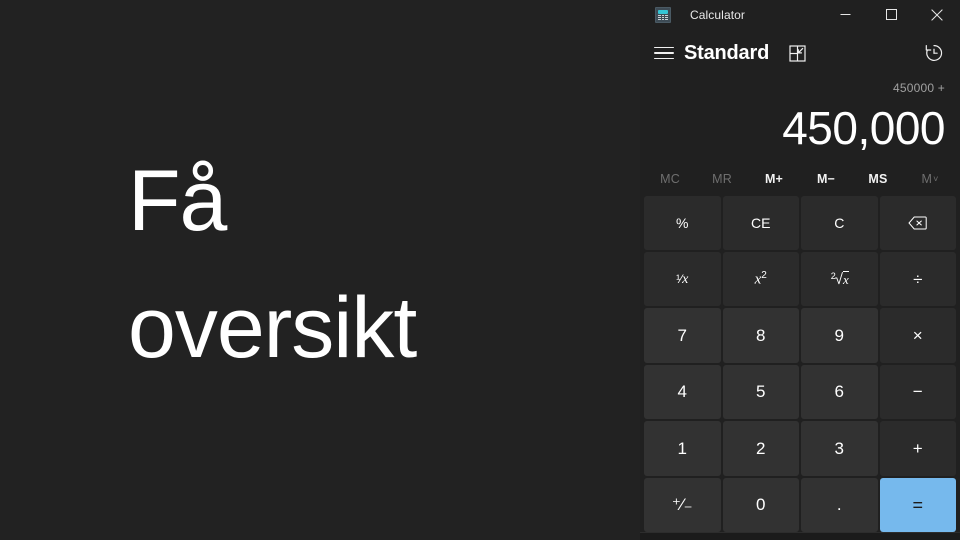 The image size is (960, 540). I want to click on key-label: 1, so click(682, 448).